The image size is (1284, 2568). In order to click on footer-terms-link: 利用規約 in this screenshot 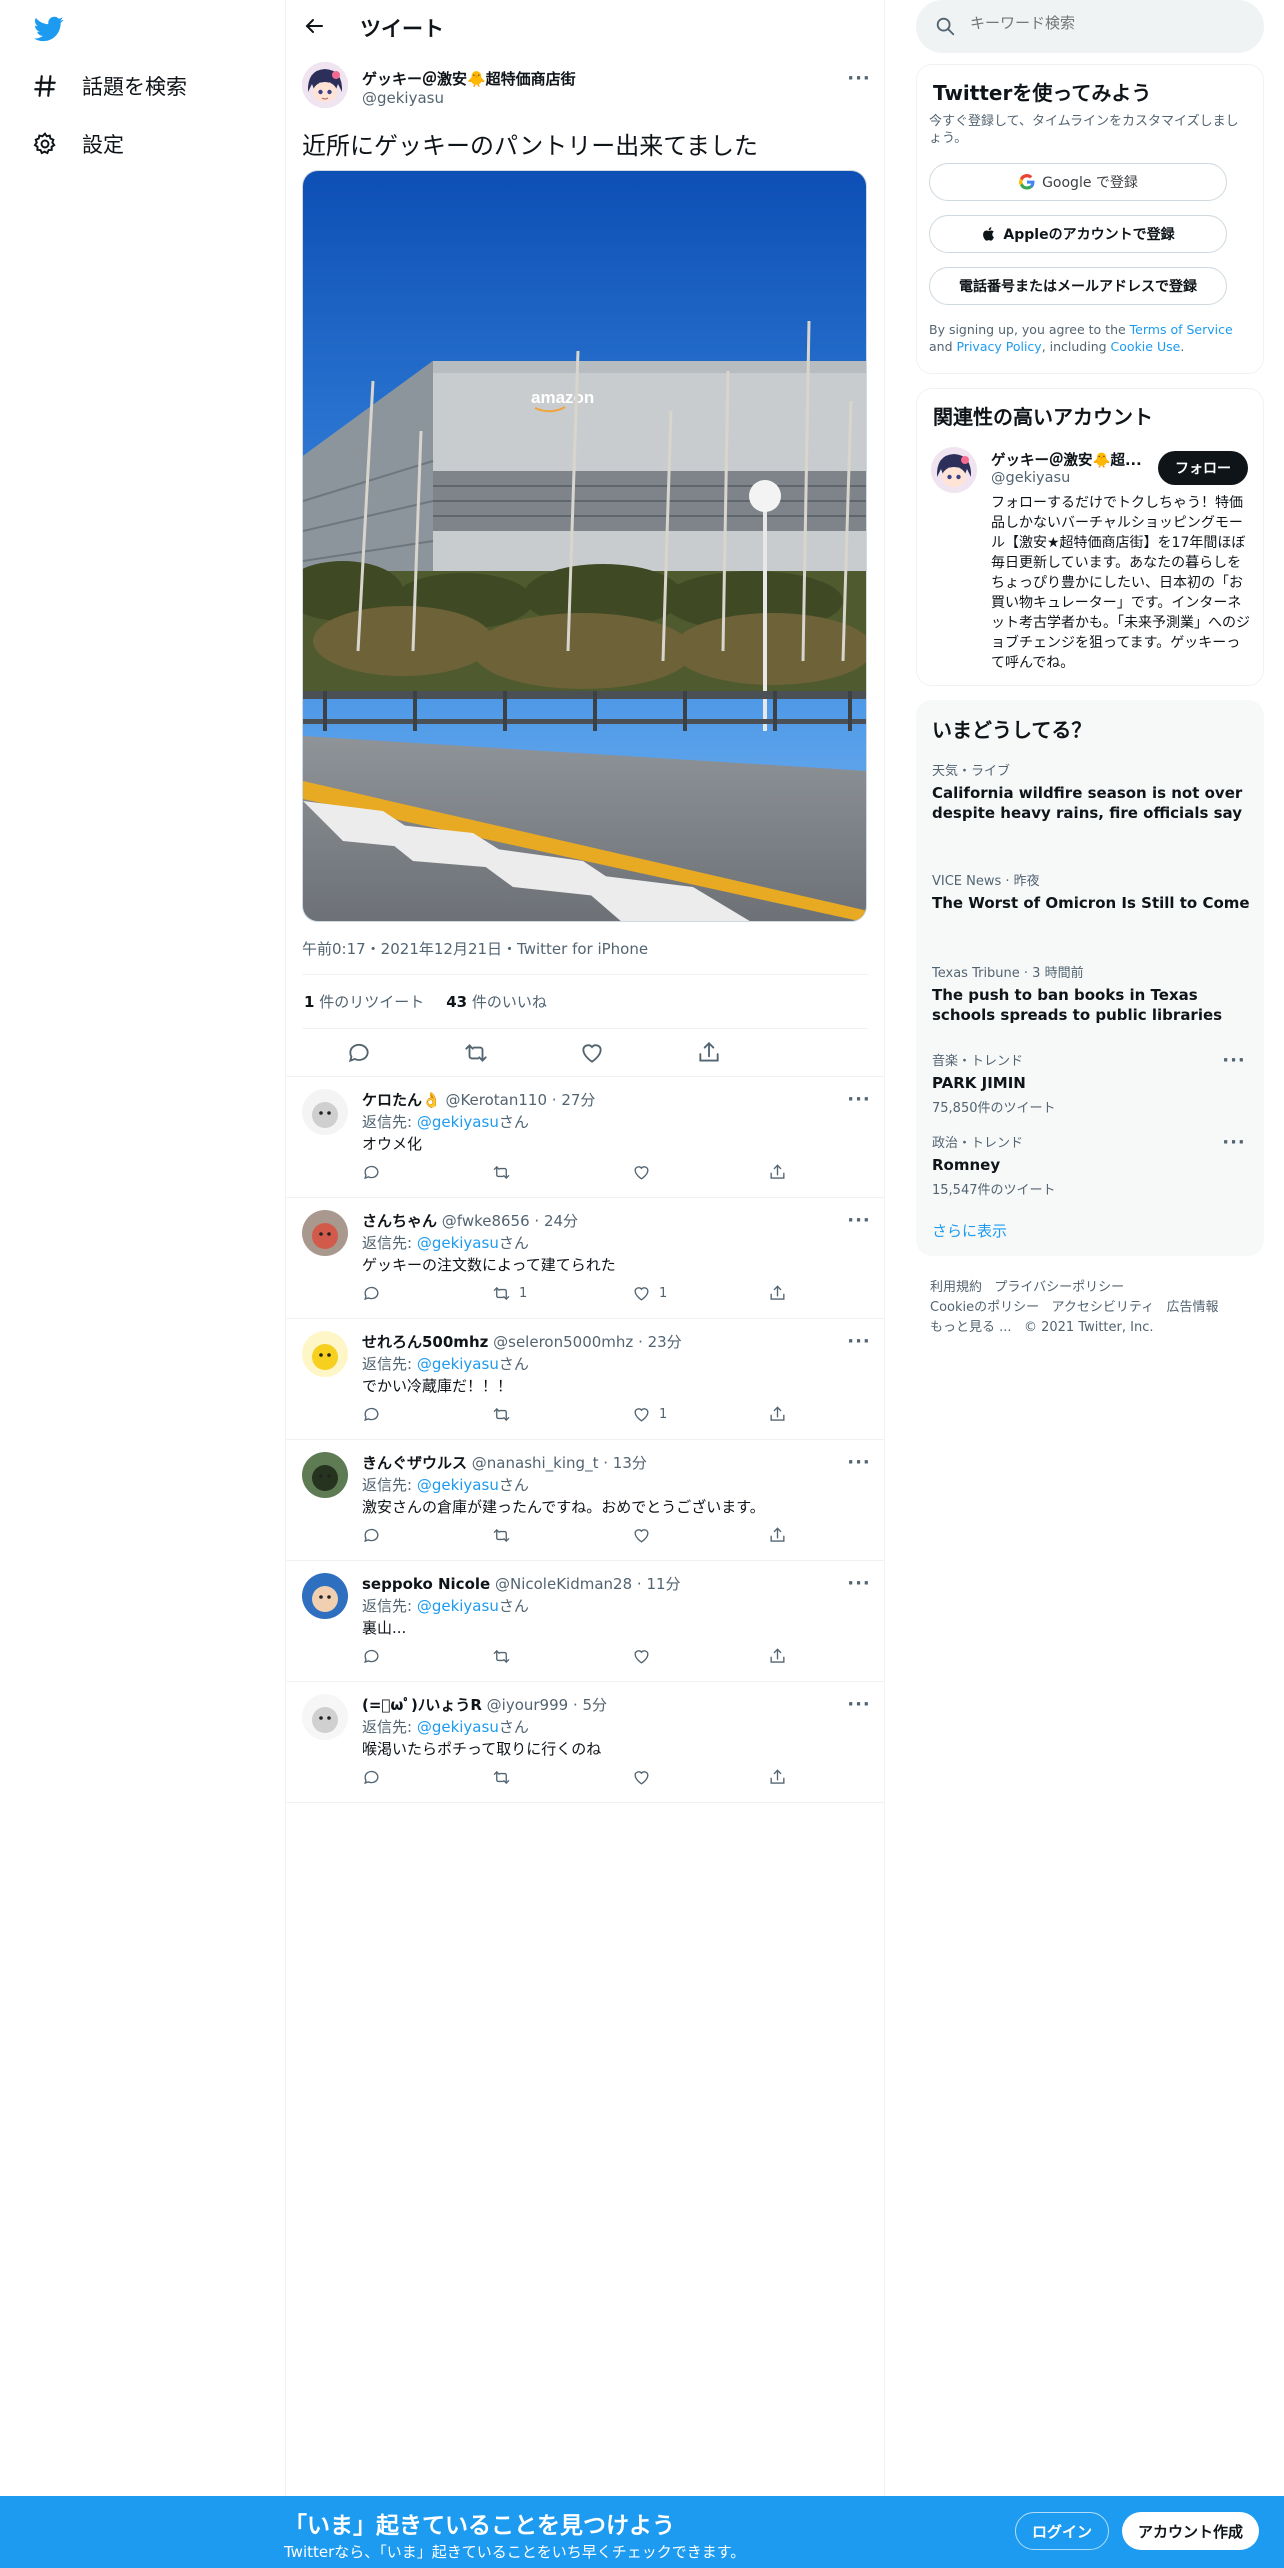, I will do `click(956, 1287)`.